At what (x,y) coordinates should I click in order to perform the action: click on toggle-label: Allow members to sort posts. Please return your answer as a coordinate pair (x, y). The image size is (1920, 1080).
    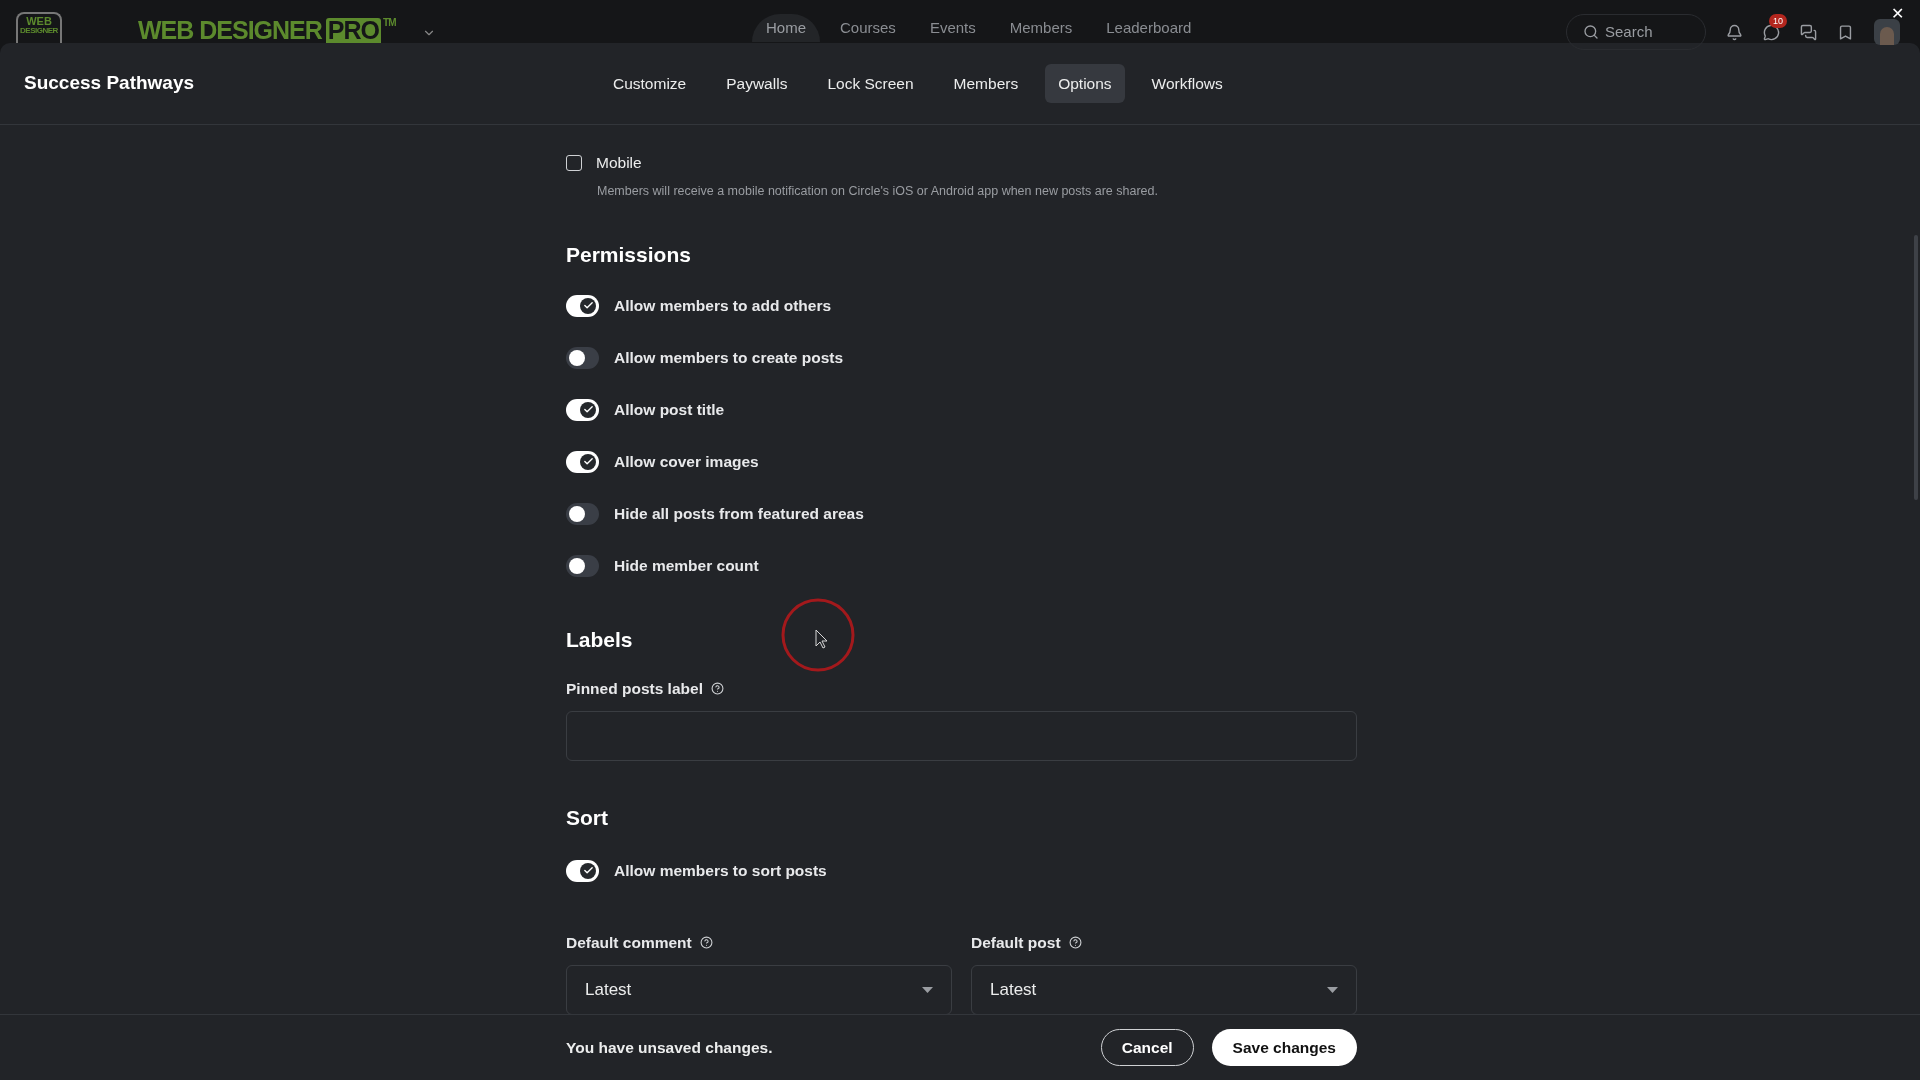
    Looking at the image, I should click on (720, 871).